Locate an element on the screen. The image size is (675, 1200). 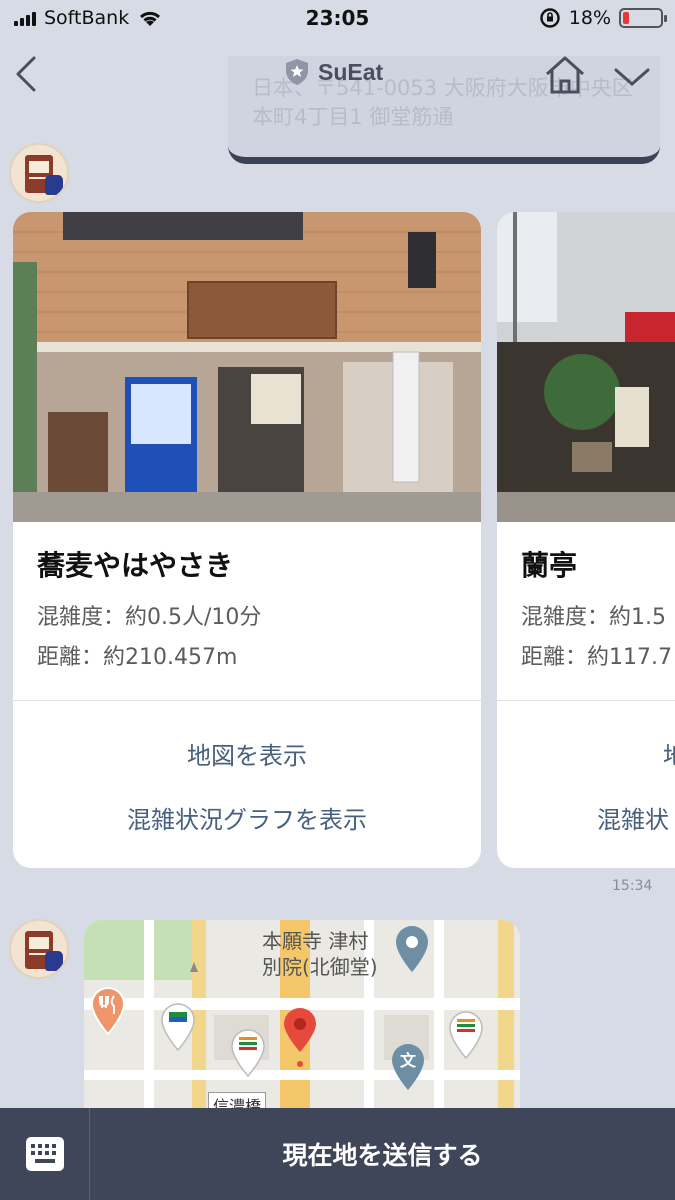
keyboard-toggle-button is located at coordinates (45, 1154).